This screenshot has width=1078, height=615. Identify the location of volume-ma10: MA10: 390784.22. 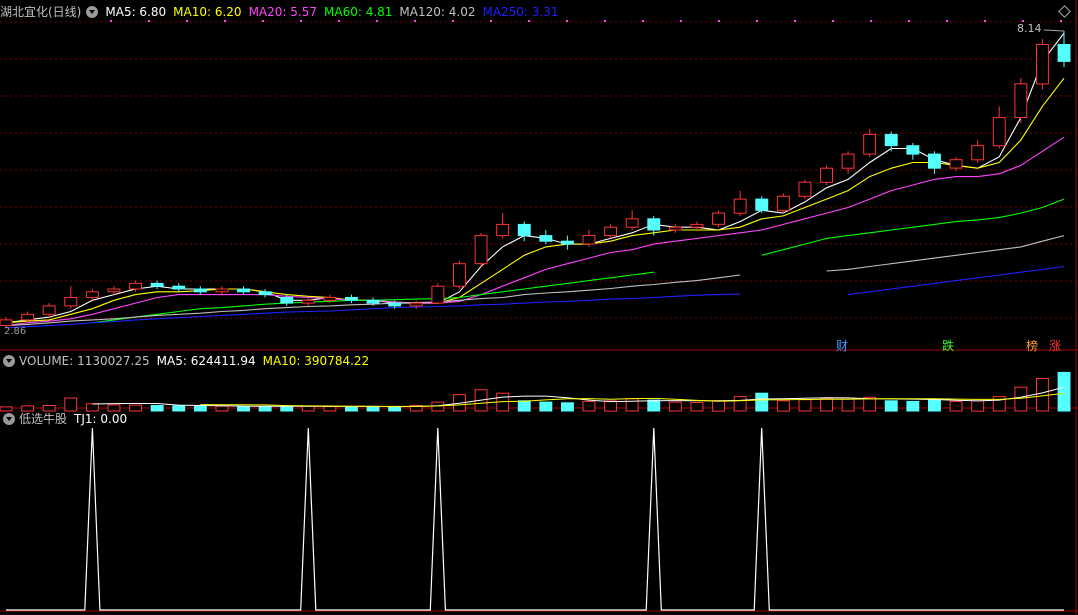
(316, 361).